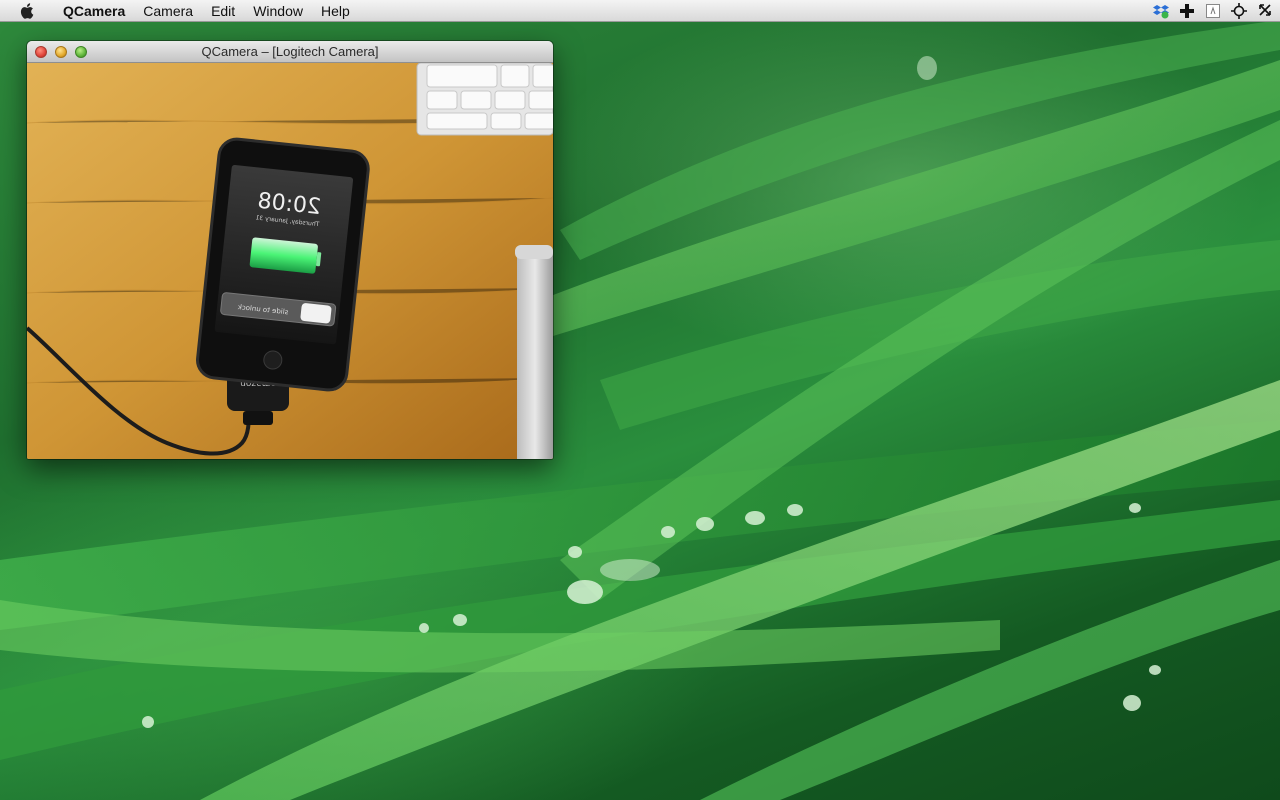 This screenshot has width=1280, height=800. I want to click on apple-logo-icon, so click(28, 11).